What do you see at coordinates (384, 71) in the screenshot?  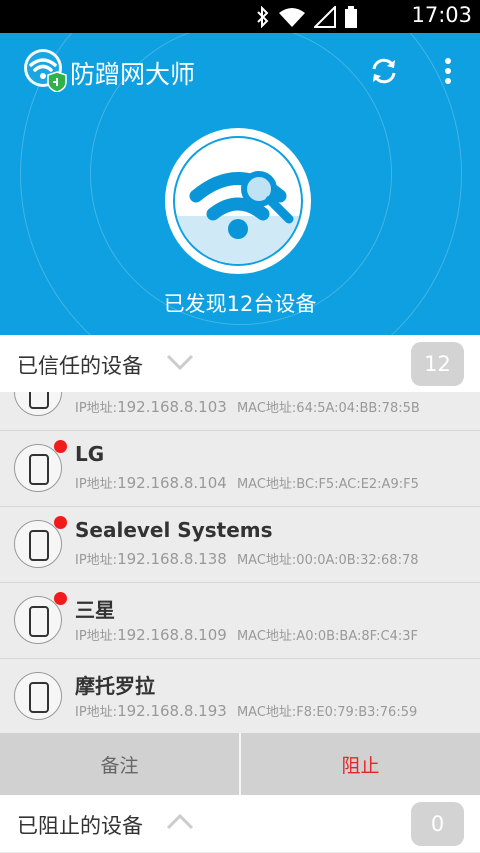 I see `refresh-icon` at bounding box center [384, 71].